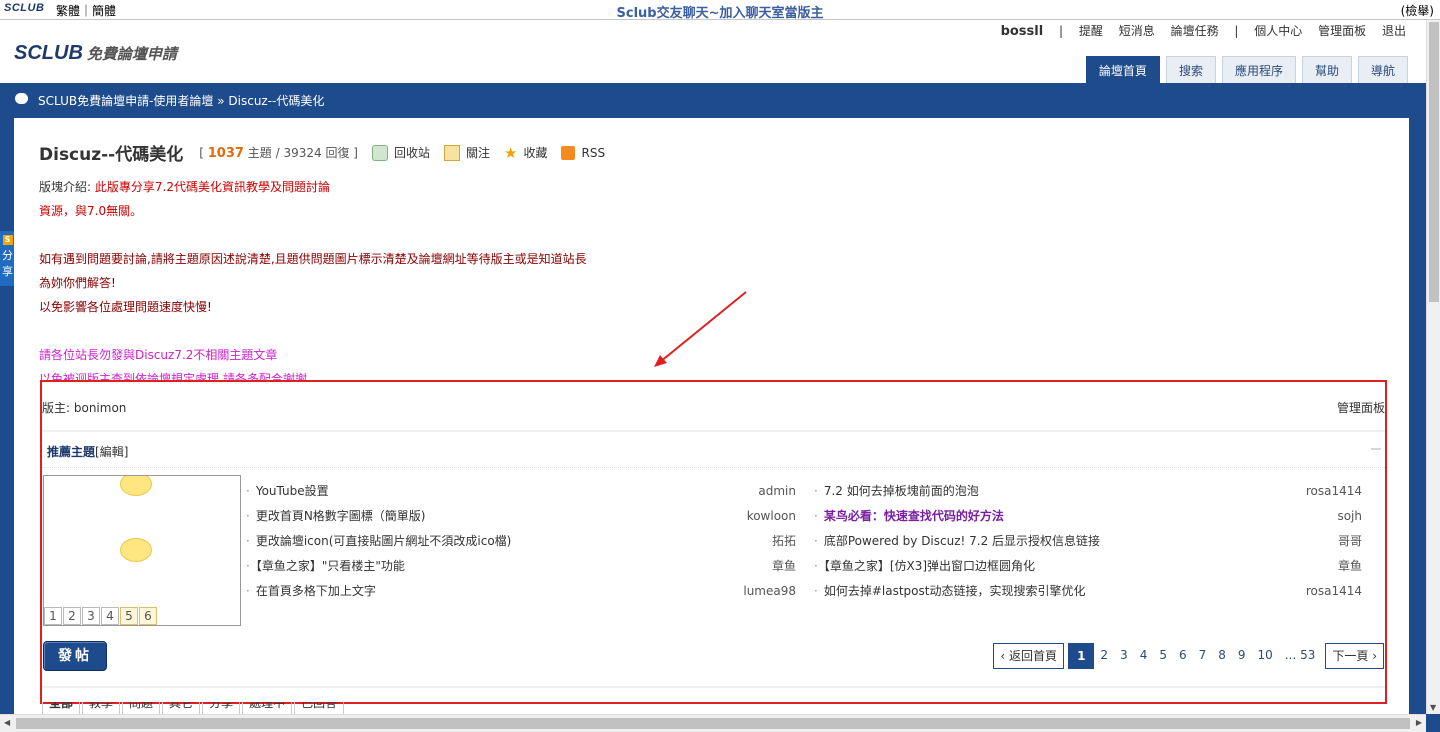 The image size is (1440, 732). I want to click on slide-page: 3, so click(91, 616).